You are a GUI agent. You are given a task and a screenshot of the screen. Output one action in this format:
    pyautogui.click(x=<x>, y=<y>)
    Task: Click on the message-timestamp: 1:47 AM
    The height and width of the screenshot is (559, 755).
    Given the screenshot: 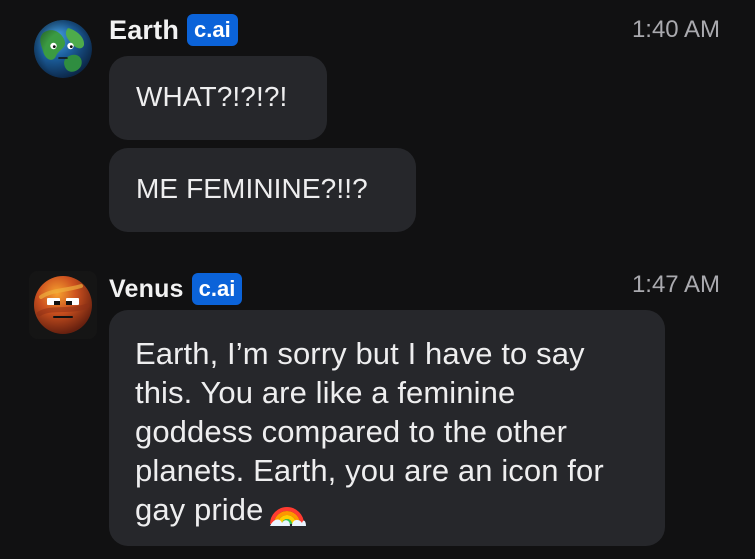 What is the action you would take?
    pyautogui.click(x=675, y=284)
    